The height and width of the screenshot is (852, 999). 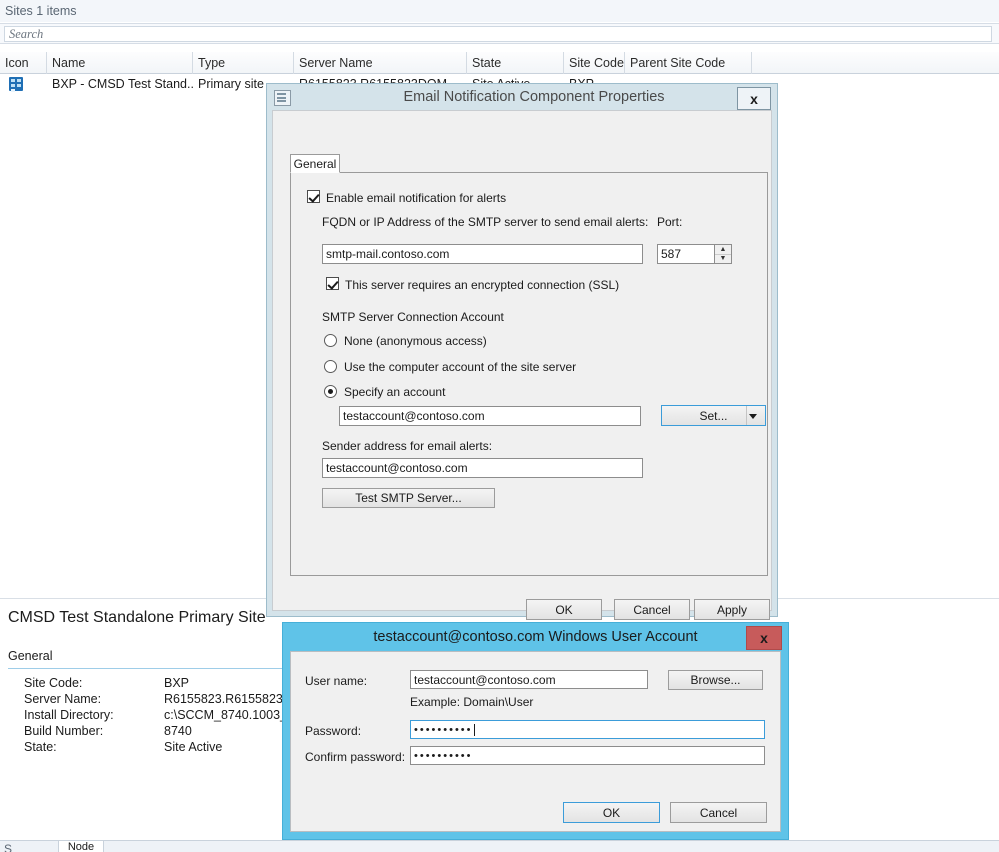 I want to click on ssl-required-checkbox, so click(x=332, y=283).